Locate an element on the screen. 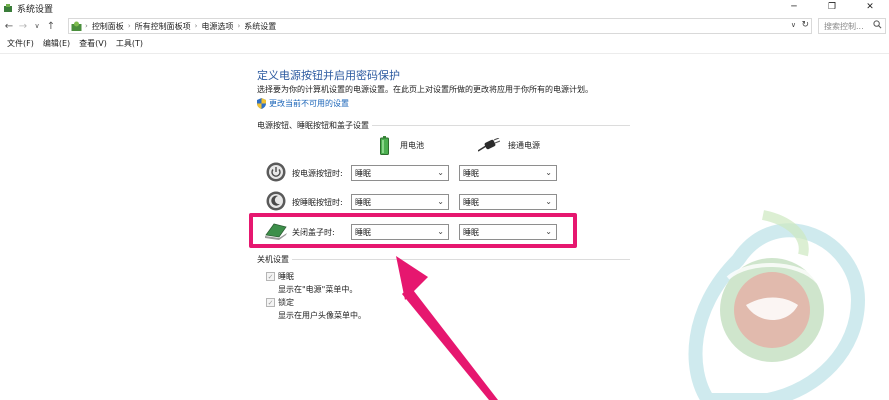 The image size is (889, 400). watermark-logo is located at coordinates (777, 305).